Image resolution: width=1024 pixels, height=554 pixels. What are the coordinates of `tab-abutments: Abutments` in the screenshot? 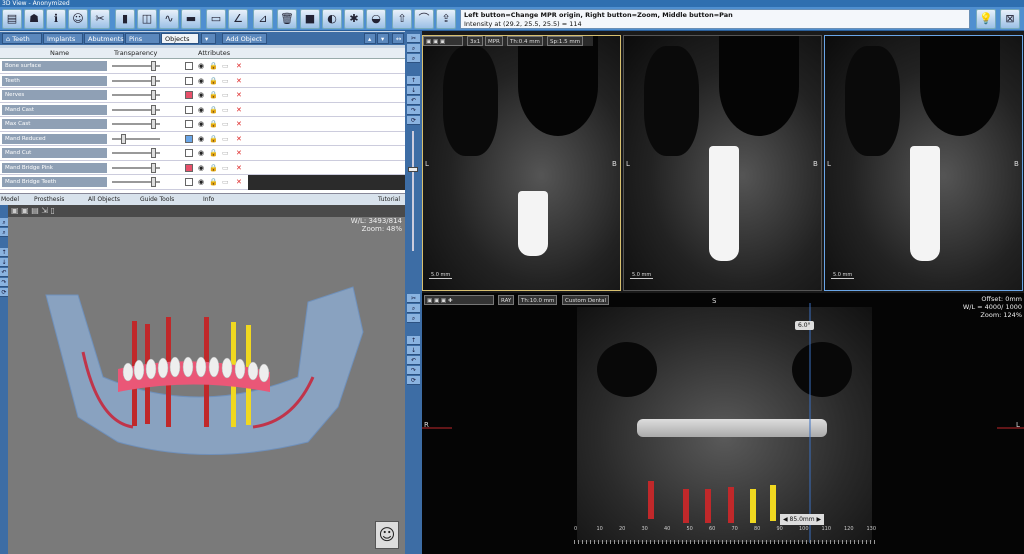 It's located at (104, 38).